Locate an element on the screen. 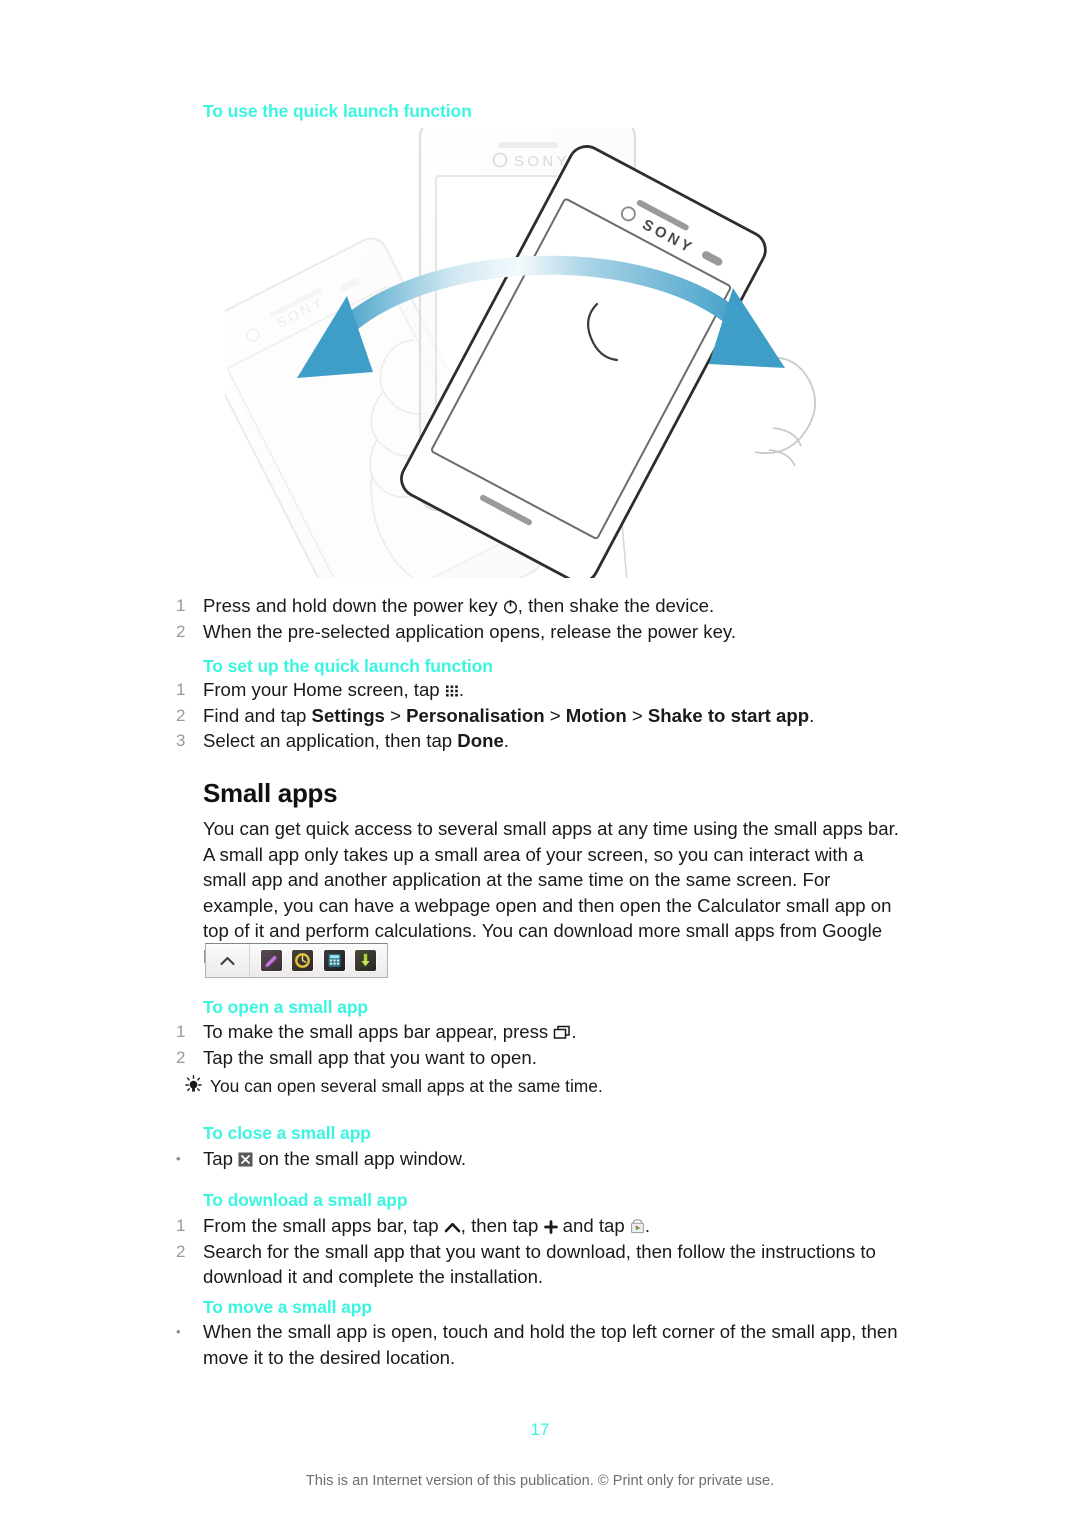 The image size is (1080, 1527). download-small-app-icon is located at coordinates (365, 960).